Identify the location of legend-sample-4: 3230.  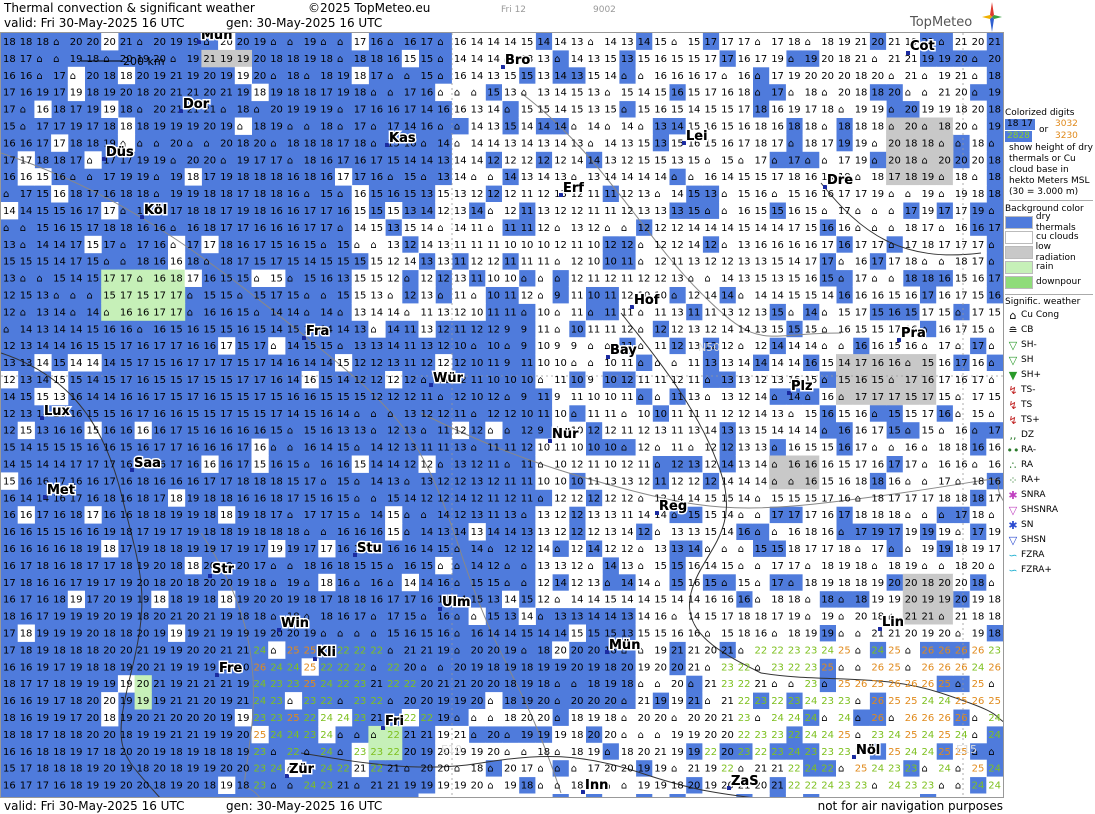
(1066, 136).